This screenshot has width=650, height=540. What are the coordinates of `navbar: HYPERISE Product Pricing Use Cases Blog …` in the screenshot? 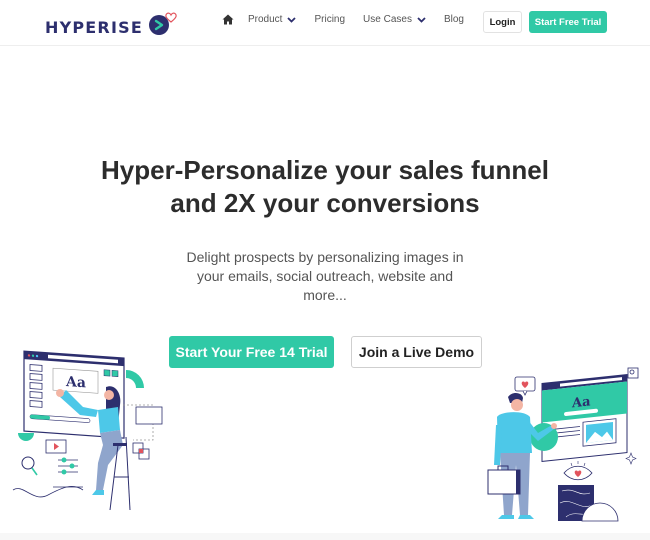 It's located at (325, 23).